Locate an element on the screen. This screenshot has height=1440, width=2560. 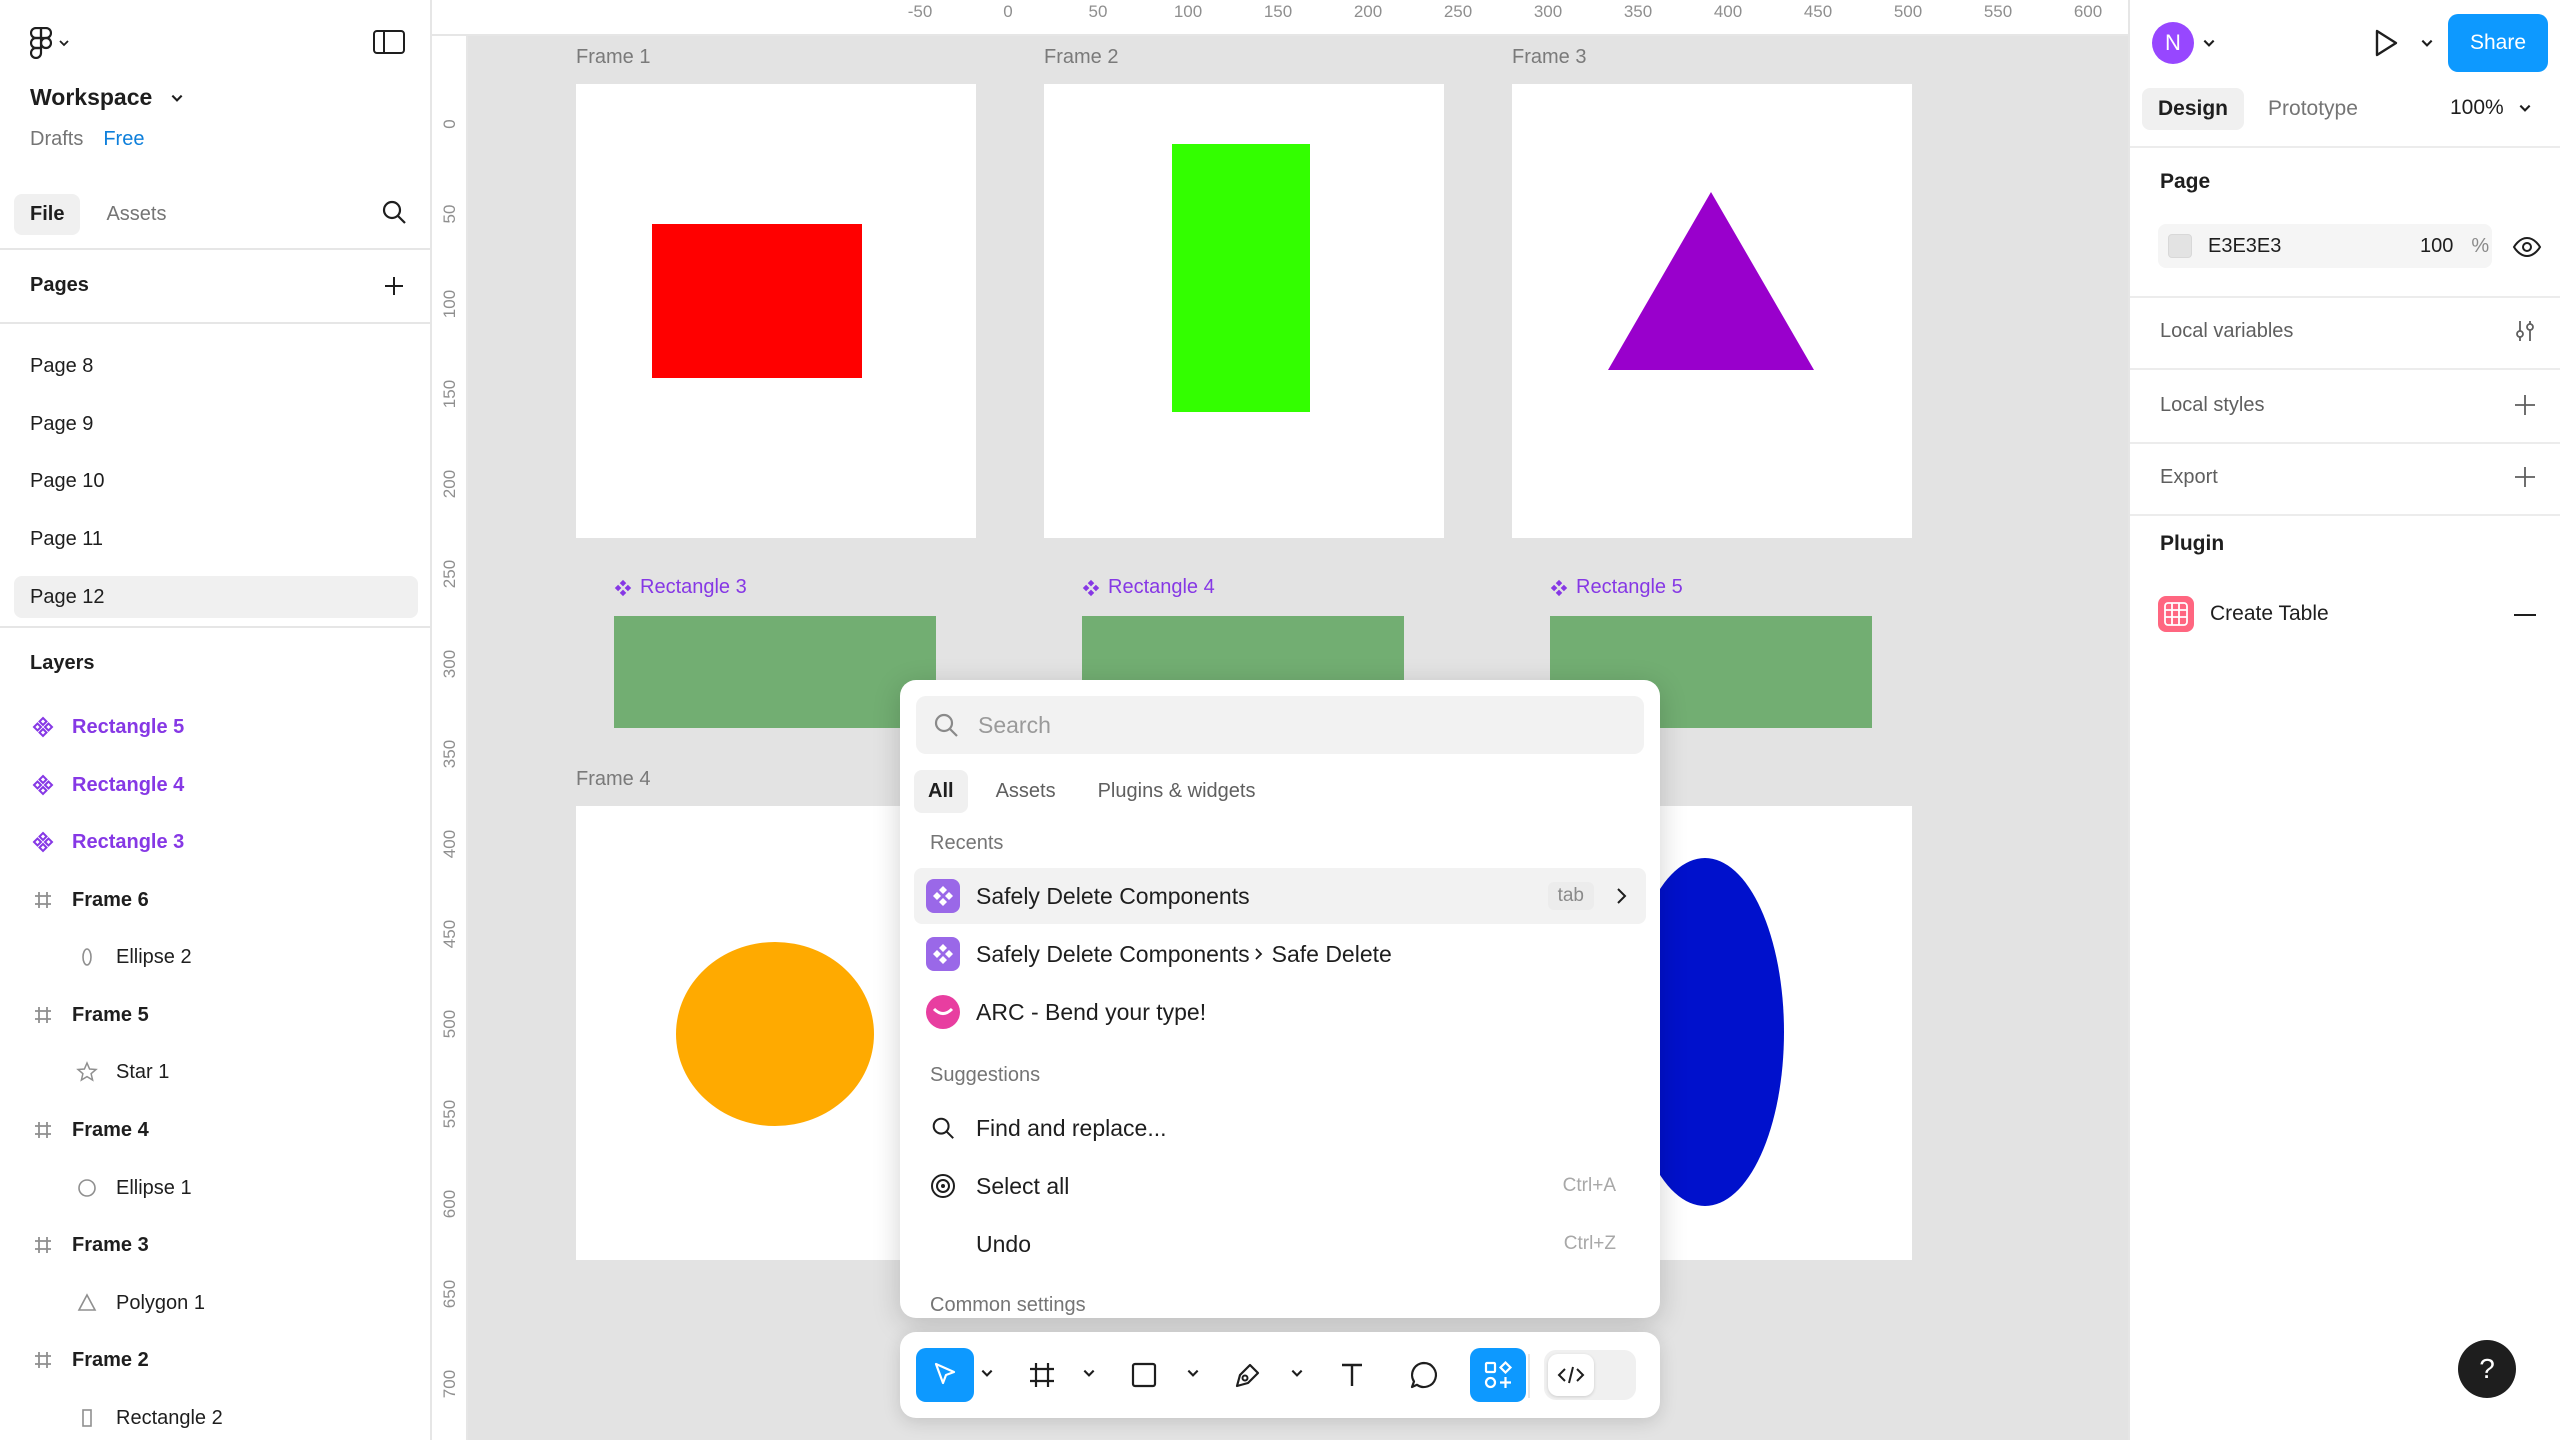
collapse-plugin-icon is located at coordinates (2525, 615).